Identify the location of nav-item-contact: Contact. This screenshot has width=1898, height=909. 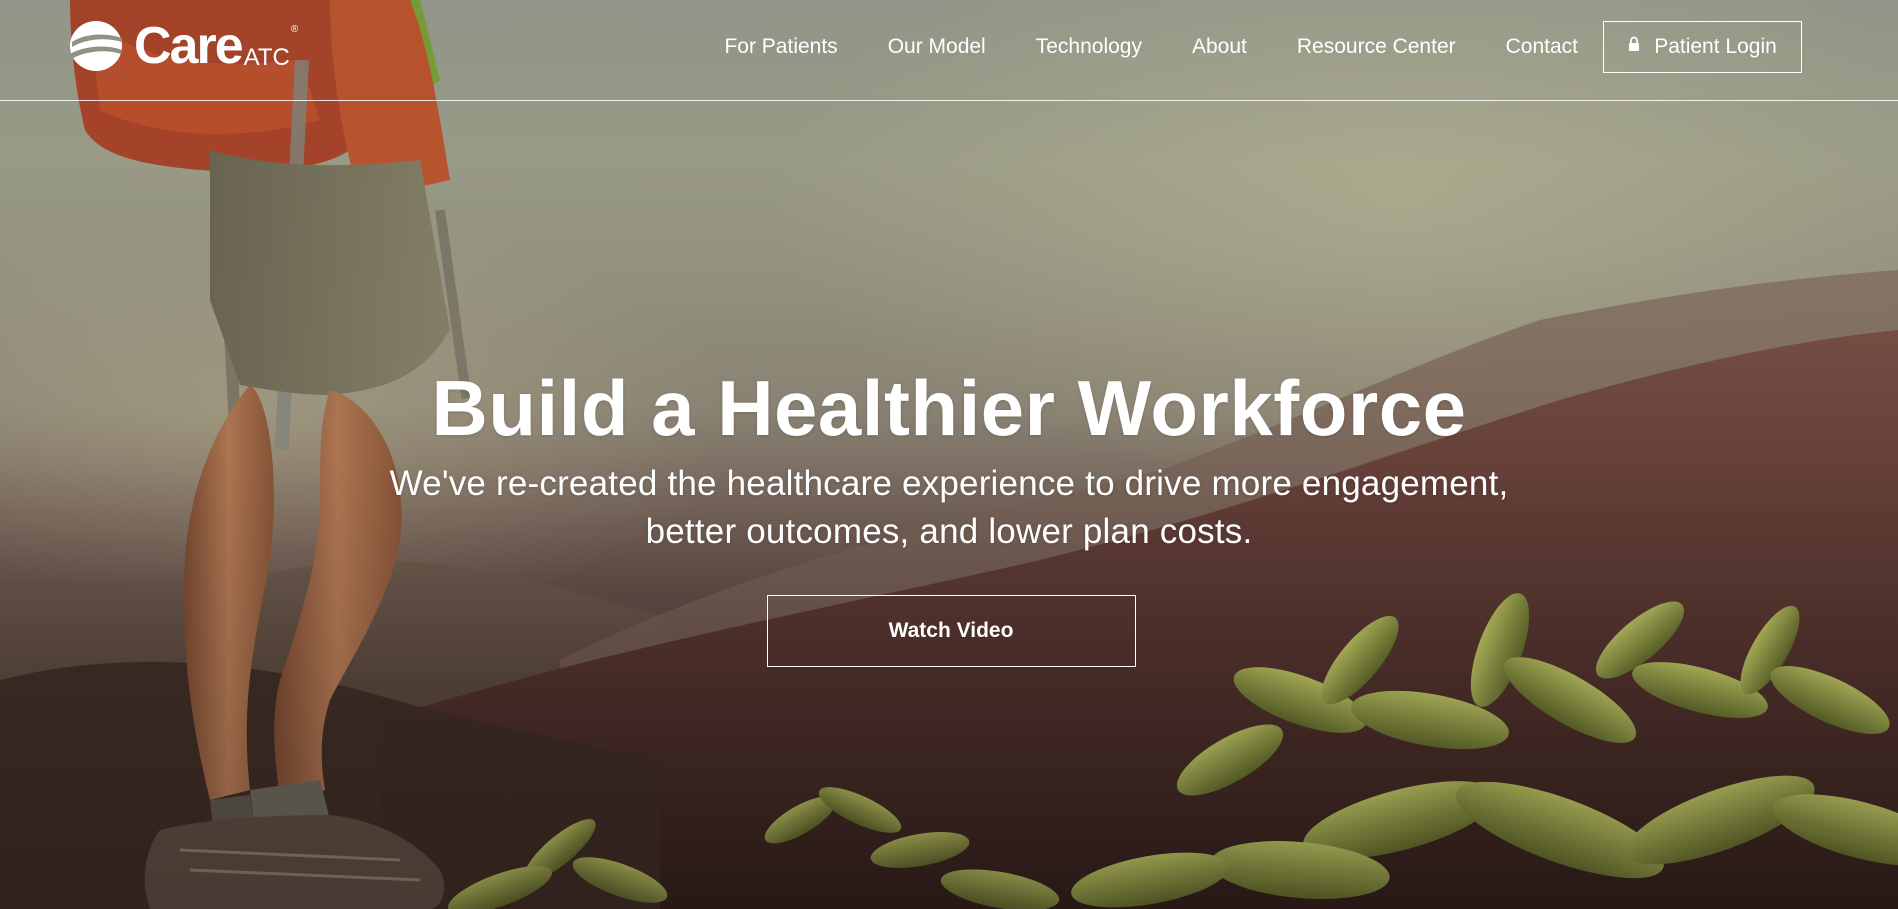
(1542, 47).